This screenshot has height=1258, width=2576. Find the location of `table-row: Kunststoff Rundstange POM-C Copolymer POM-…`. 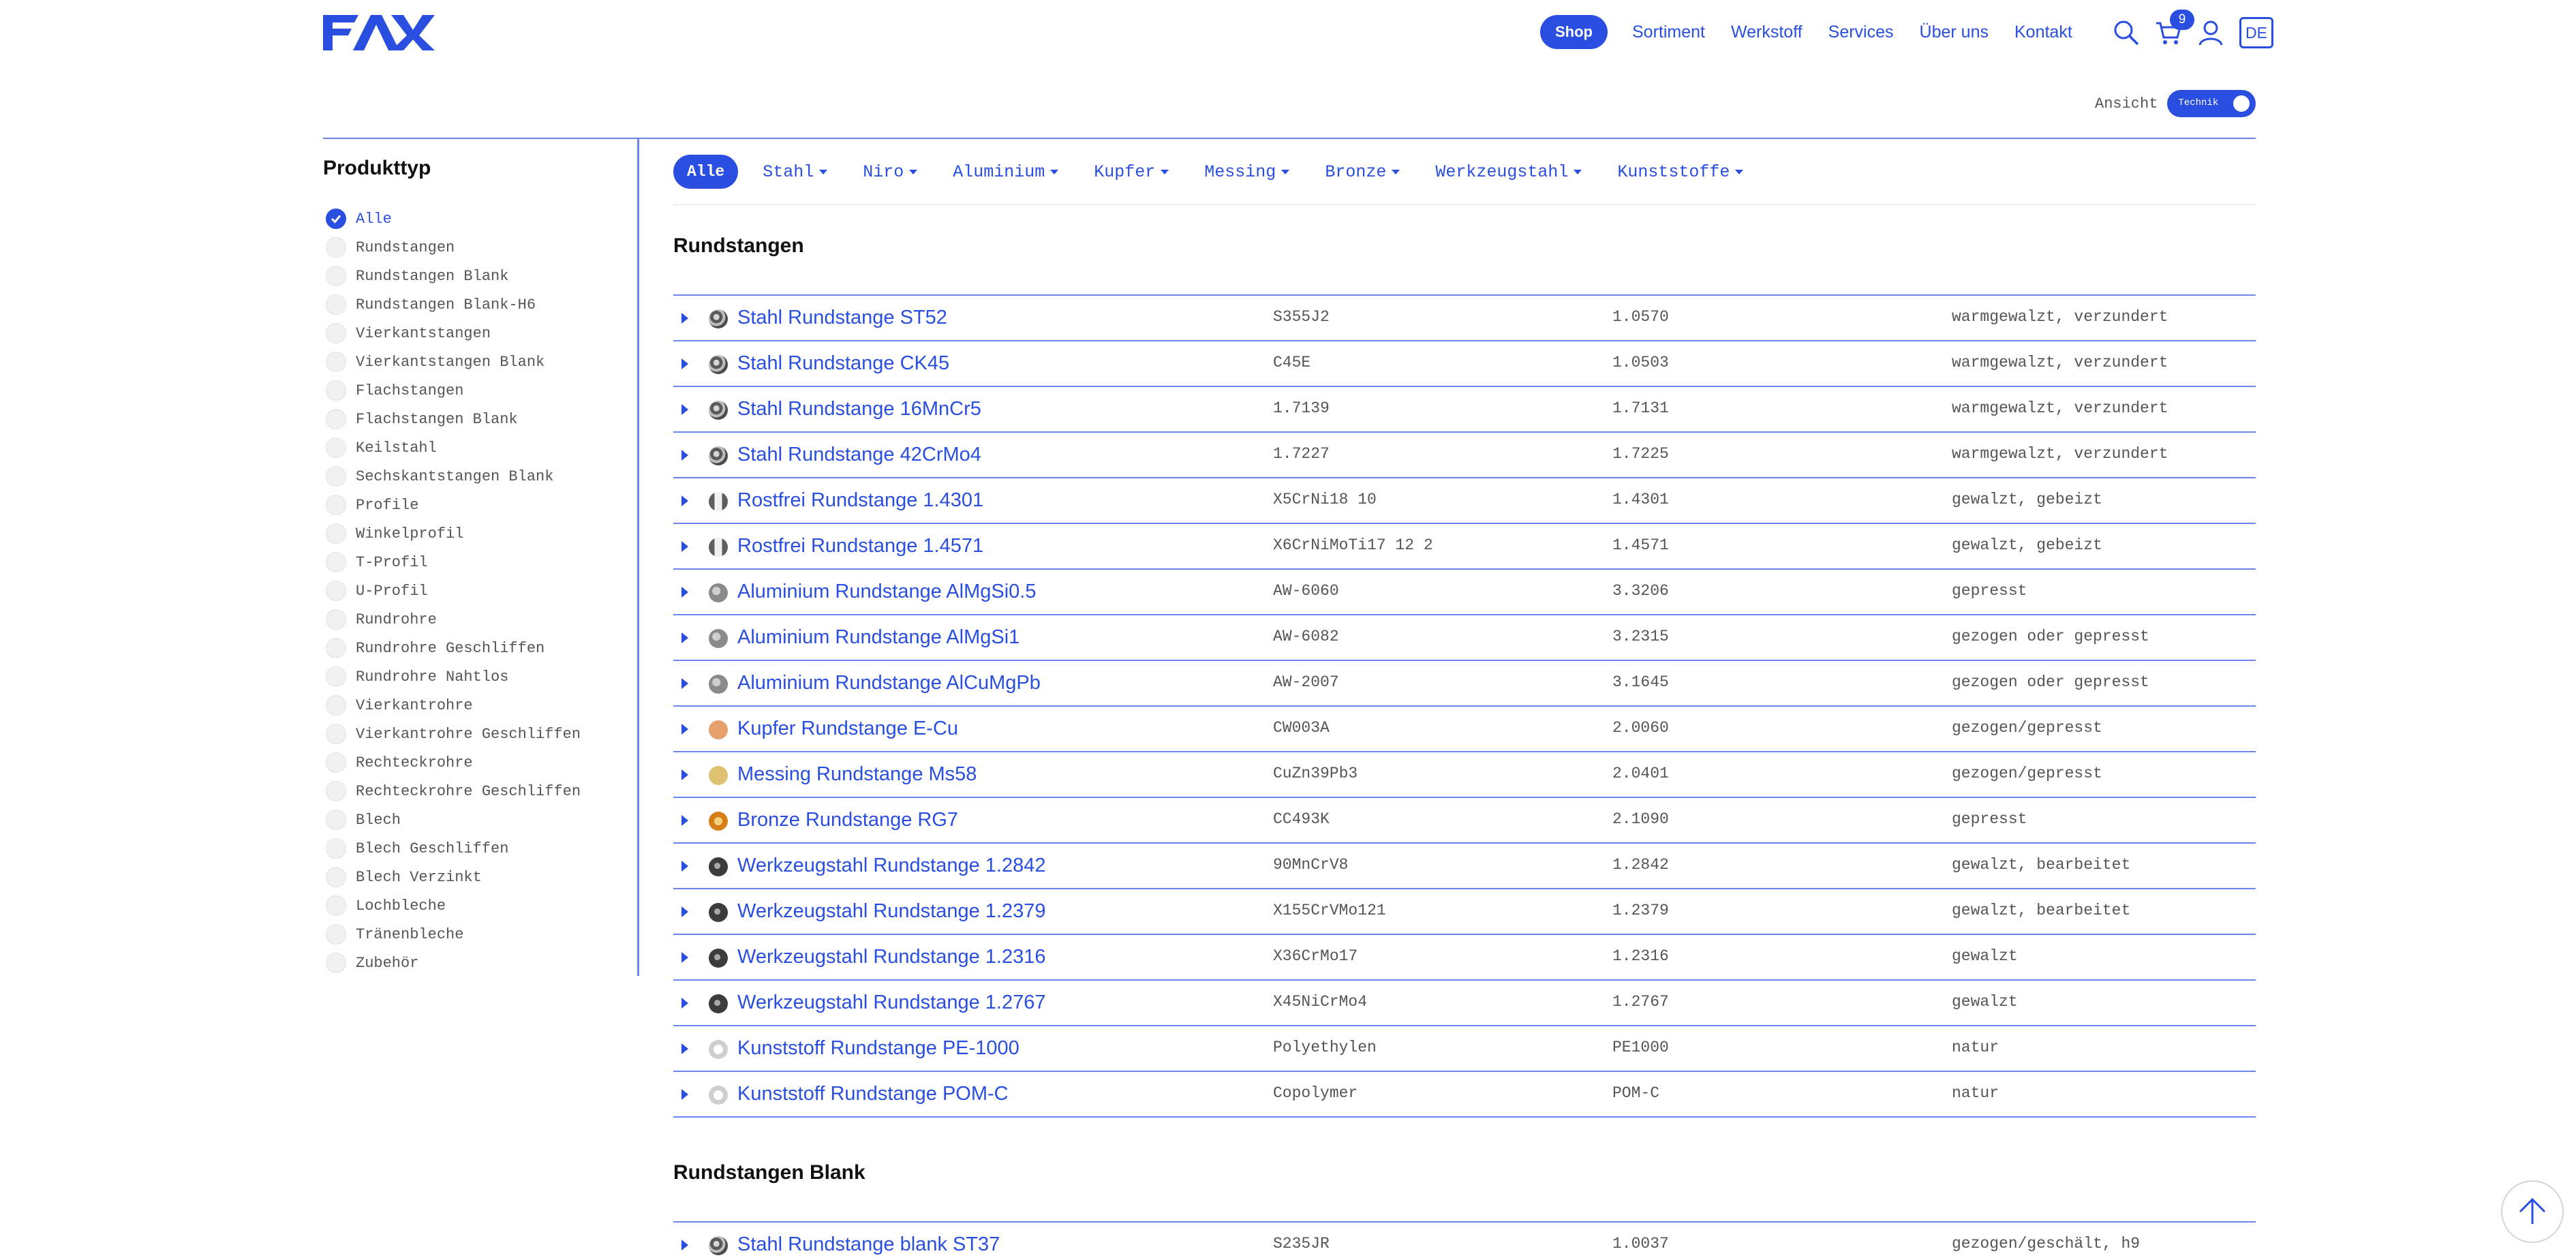

table-row: Kunststoff Rundstange POM-C Copolymer POM-… is located at coordinates (1464, 1095).